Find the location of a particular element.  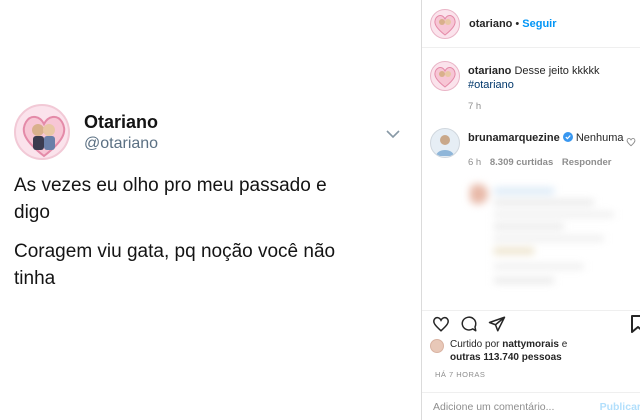

tweet-line: tinha is located at coordinates (35, 278).